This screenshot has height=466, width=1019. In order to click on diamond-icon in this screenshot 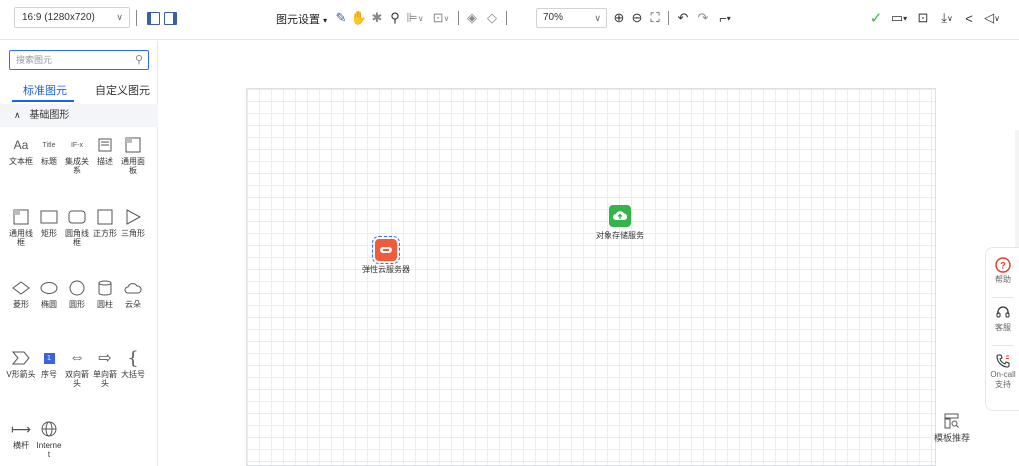, I will do `click(21, 288)`.